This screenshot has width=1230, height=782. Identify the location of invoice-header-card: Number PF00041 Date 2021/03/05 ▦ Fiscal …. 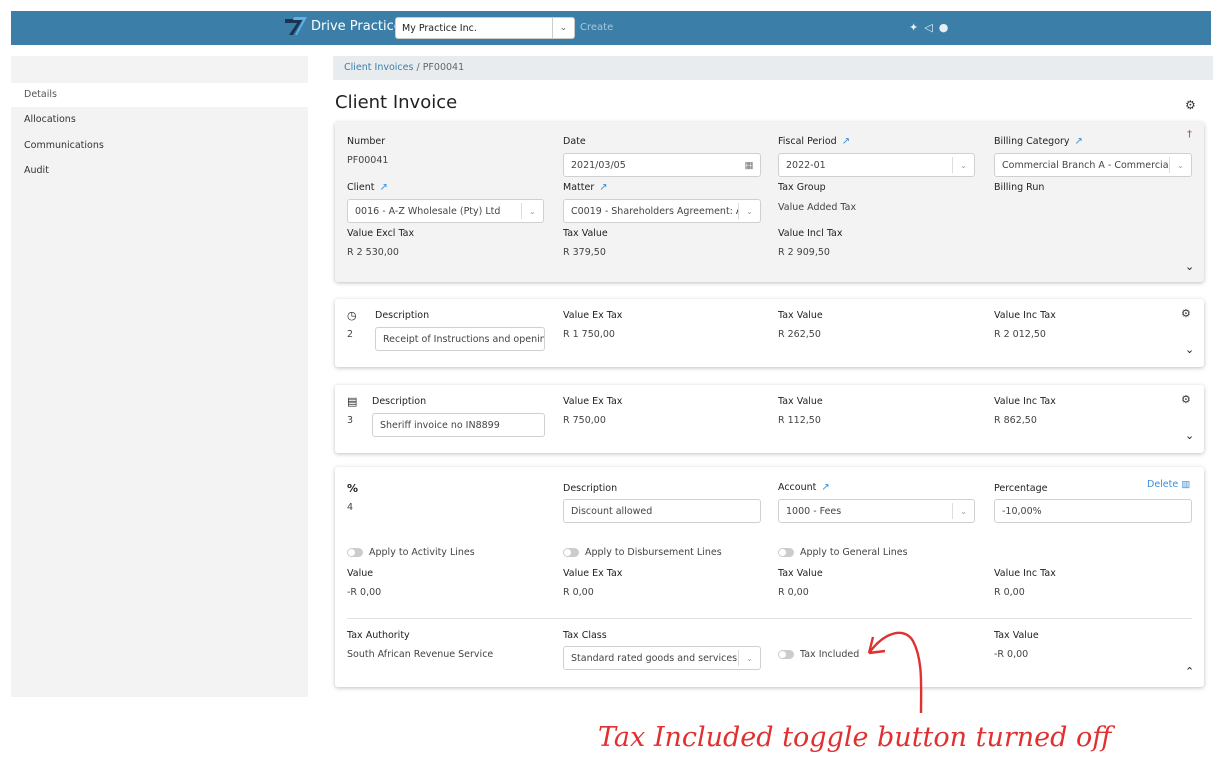
(769, 202).